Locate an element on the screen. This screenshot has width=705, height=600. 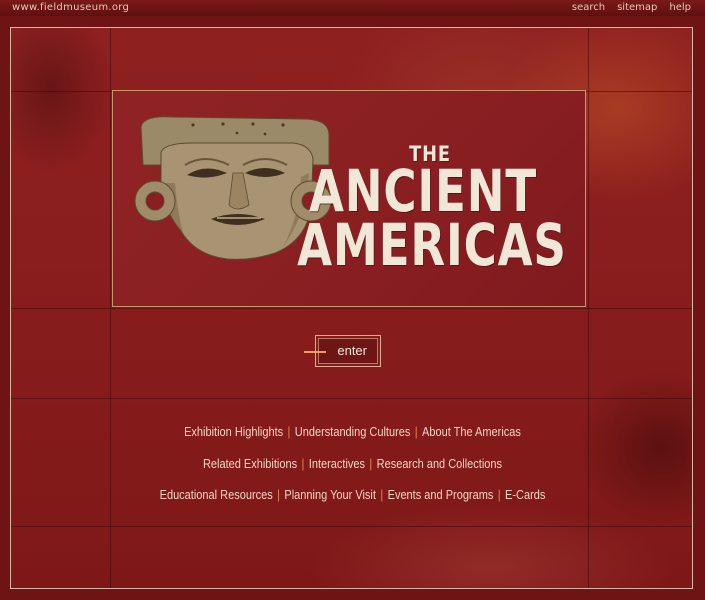
link-related-exhibitions: Related Exhibitions is located at coordinates (250, 464).